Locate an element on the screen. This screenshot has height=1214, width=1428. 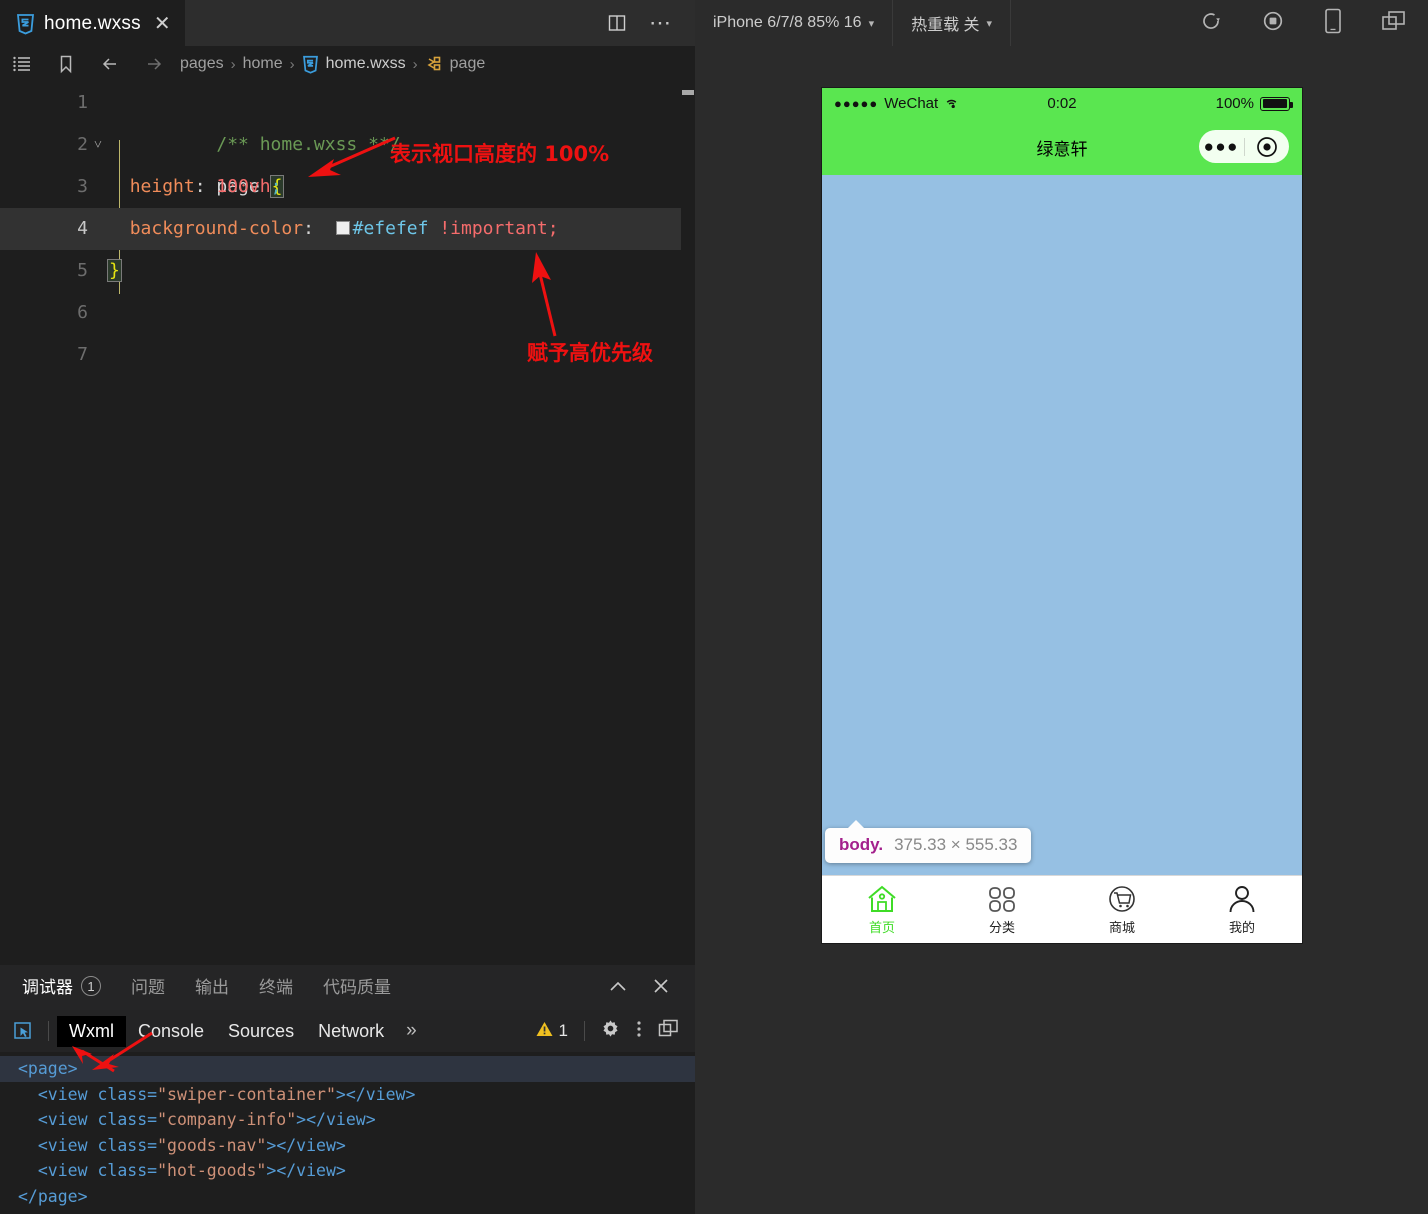
wxml-tag: <page> is located at coordinates (48, 1068).